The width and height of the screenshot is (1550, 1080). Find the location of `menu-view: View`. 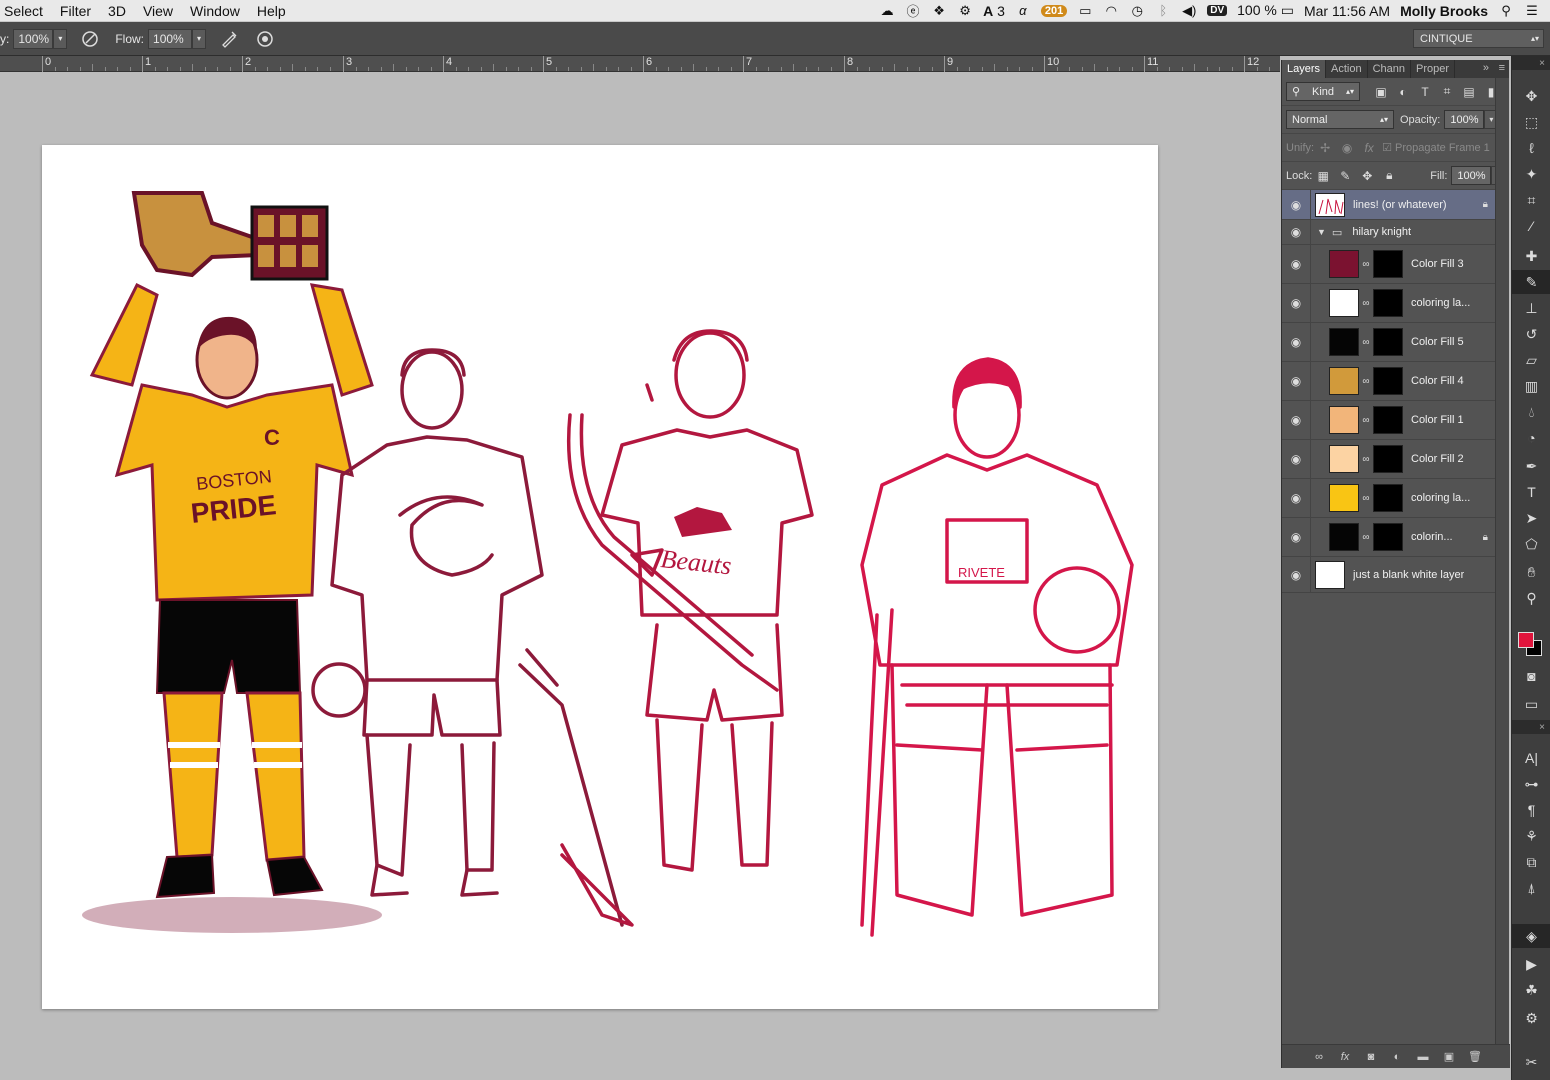

menu-view: View is located at coordinates (158, 11).